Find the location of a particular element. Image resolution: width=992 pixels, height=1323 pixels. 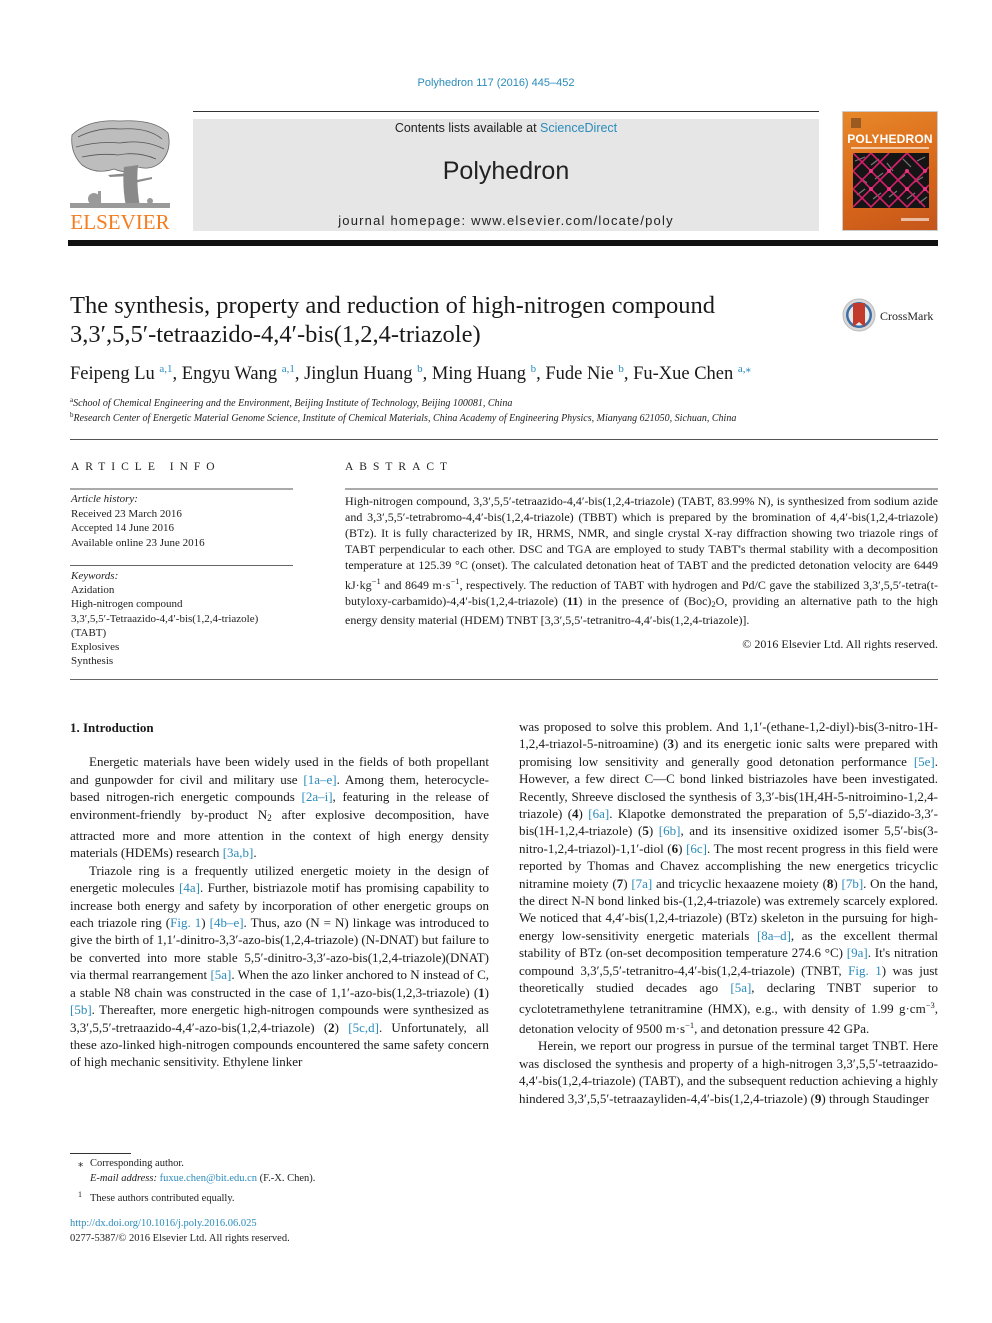

homepage-prefix: journal homepage: is located at coordinates (405, 220).